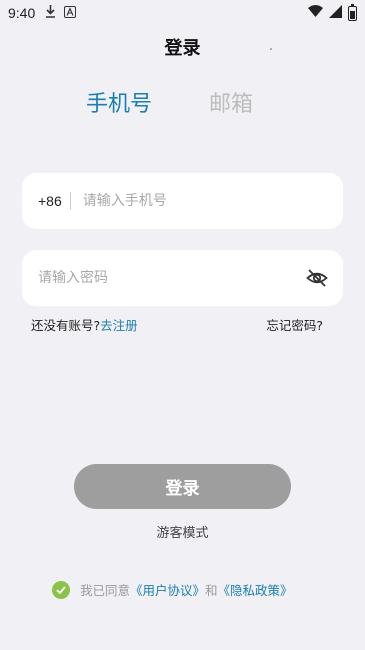  What do you see at coordinates (119, 325) in the screenshot?
I see `register-link: 去注册` at bounding box center [119, 325].